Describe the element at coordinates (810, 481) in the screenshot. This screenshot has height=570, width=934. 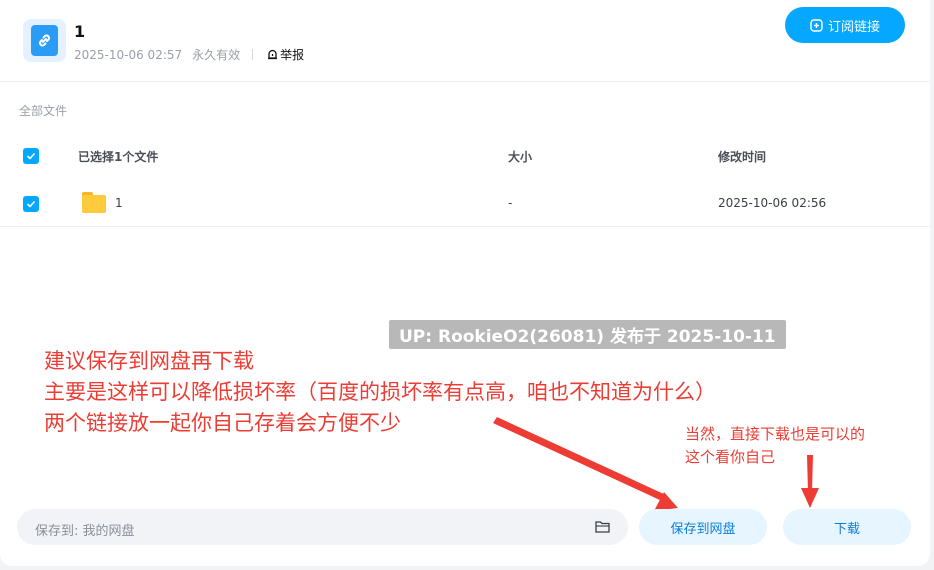
I see `arrow-to-download-button` at that location.